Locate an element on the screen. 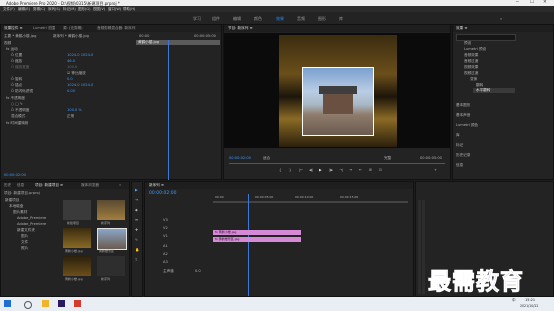 The width and height of the screenshot is (554, 311). panel-info: 信息 is located at coordinates (459, 165).